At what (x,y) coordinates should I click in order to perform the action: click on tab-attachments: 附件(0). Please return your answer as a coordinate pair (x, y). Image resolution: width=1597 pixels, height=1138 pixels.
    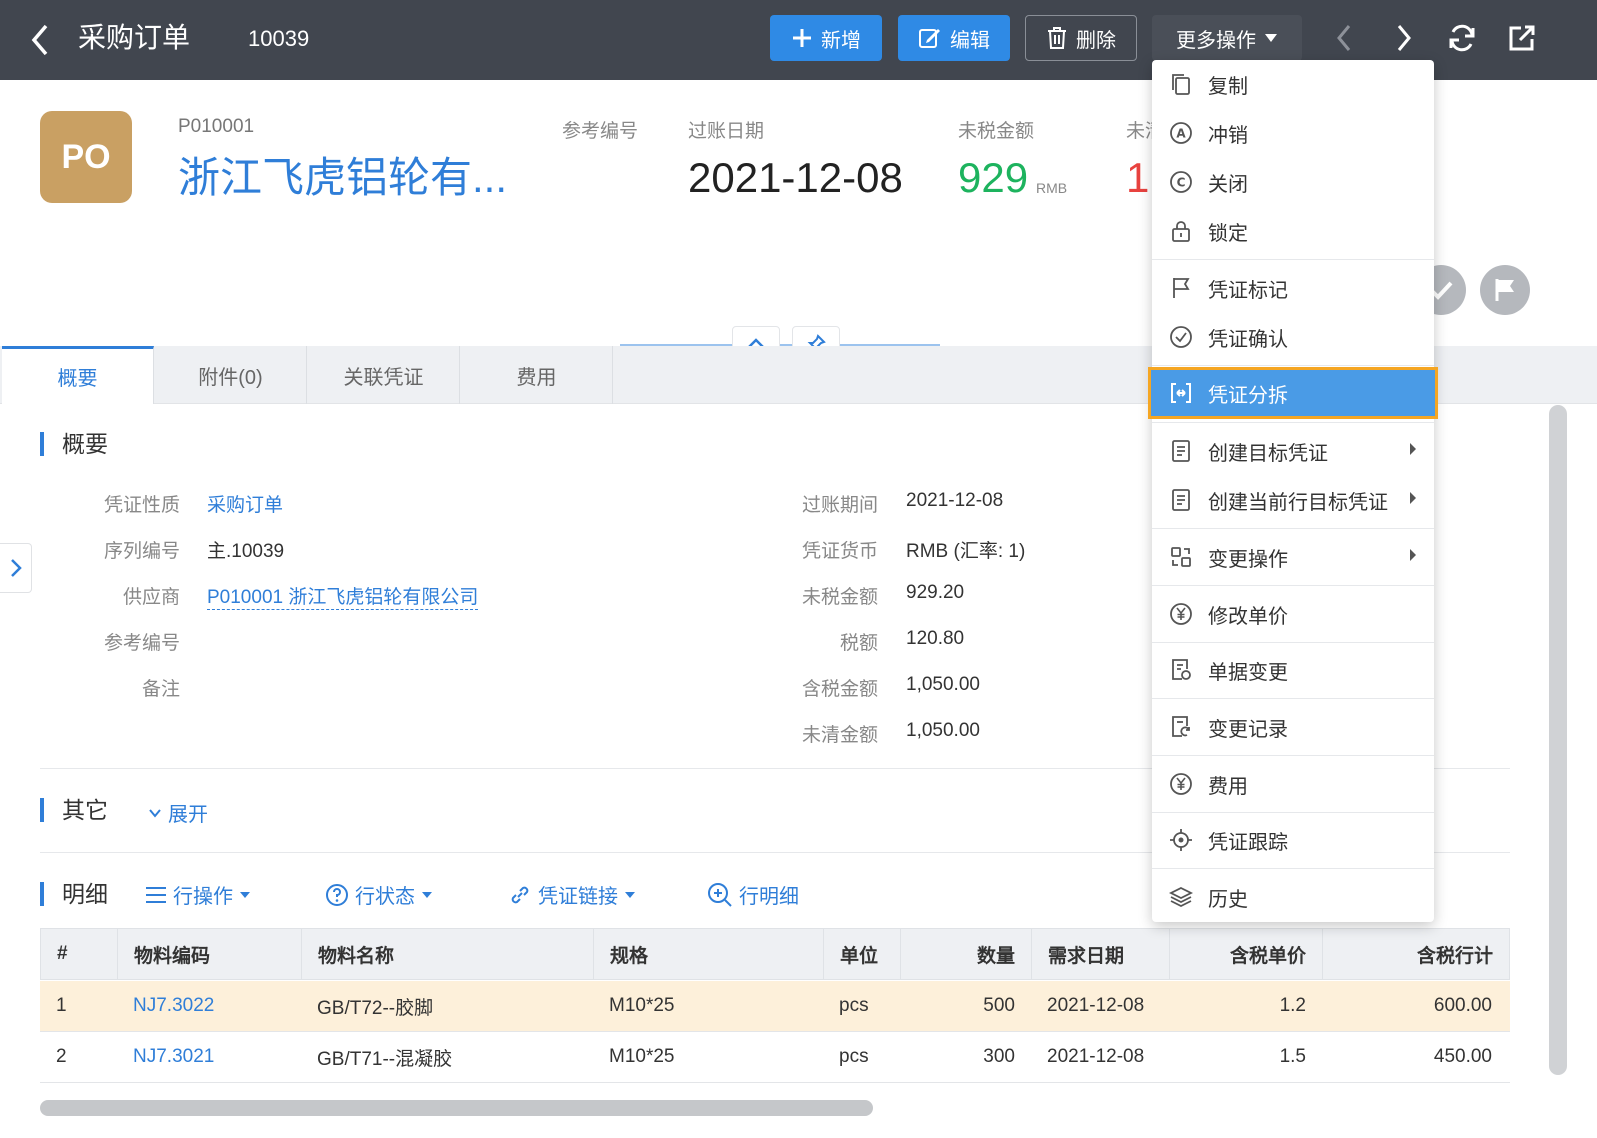
    Looking at the image, I should click on (231, 375).